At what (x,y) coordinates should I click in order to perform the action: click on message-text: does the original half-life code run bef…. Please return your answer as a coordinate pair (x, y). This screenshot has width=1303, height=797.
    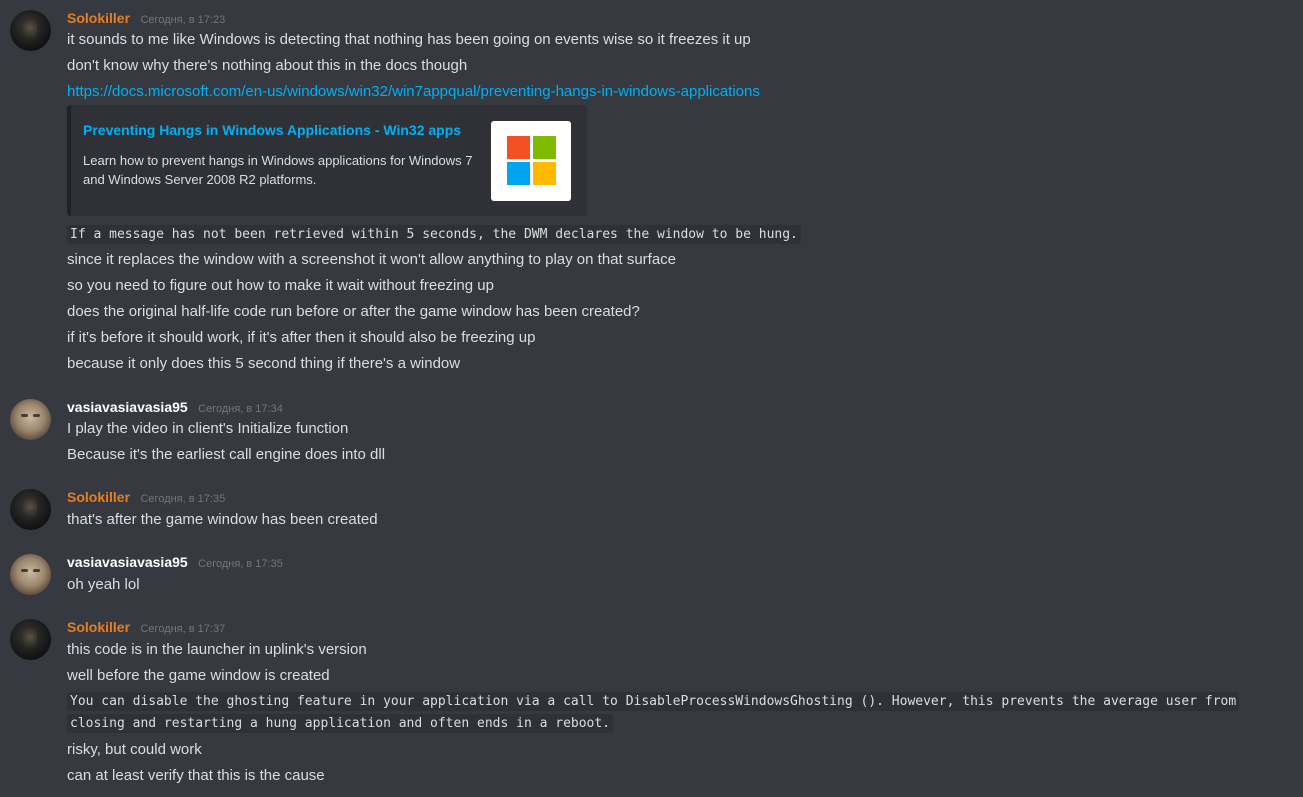
    Looking at the image, I should click on (353, 311).